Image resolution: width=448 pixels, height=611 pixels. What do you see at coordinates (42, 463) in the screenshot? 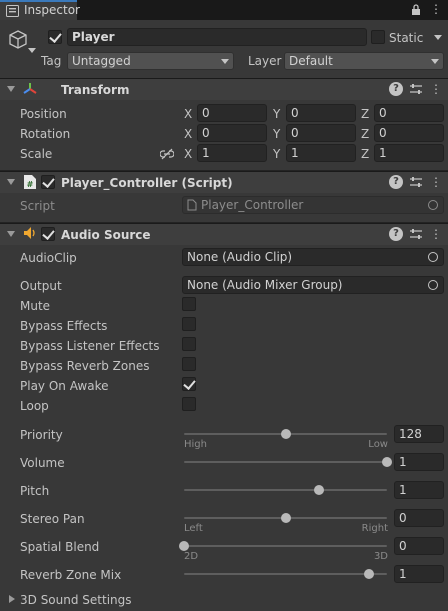
I see `volume-label: Volume` at bounding box center [42, 463].